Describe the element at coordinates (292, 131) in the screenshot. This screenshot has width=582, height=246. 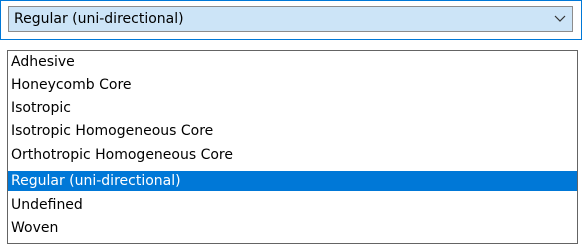
I see `list-item-isotropic-homogeneous-core: Isotropic Homogeneous Core` at that location.